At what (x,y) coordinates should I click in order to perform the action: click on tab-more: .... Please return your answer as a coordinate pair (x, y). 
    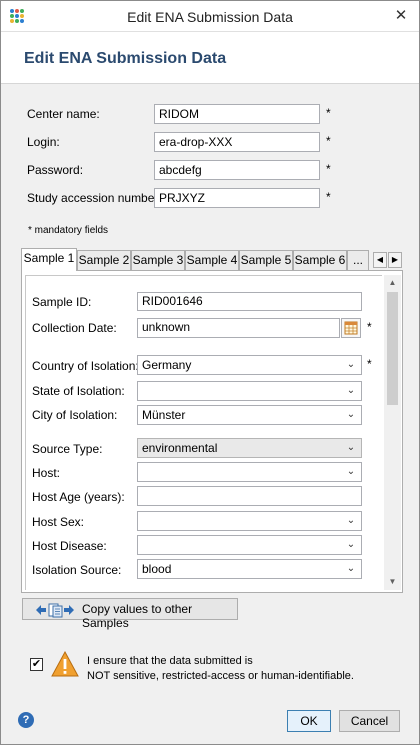
    Looking at the image, I should click on (358, 260).